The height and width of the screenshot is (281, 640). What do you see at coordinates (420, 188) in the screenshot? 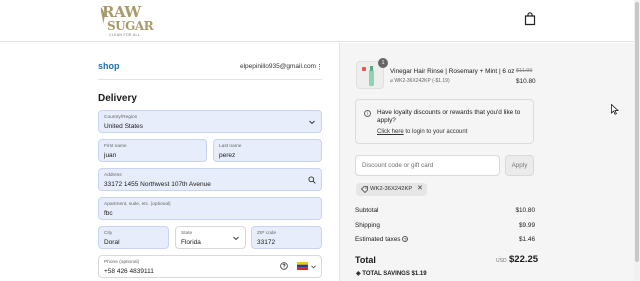
I see `remove-code-icon: ✕` at bounding box center [420, 188].